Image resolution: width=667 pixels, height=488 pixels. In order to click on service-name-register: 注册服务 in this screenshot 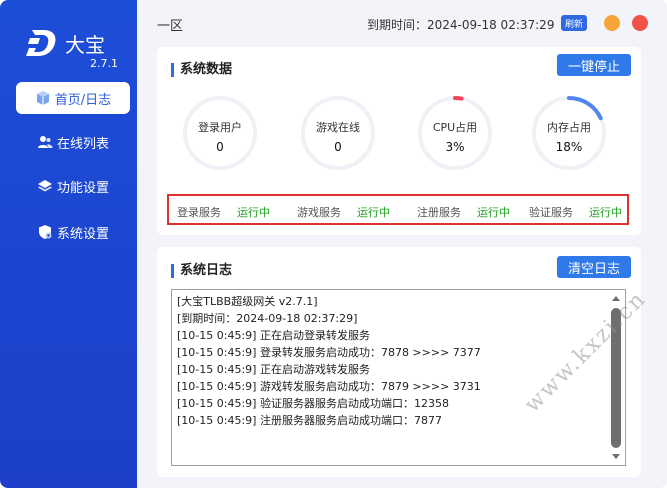, I will do `click(439, 212)`.